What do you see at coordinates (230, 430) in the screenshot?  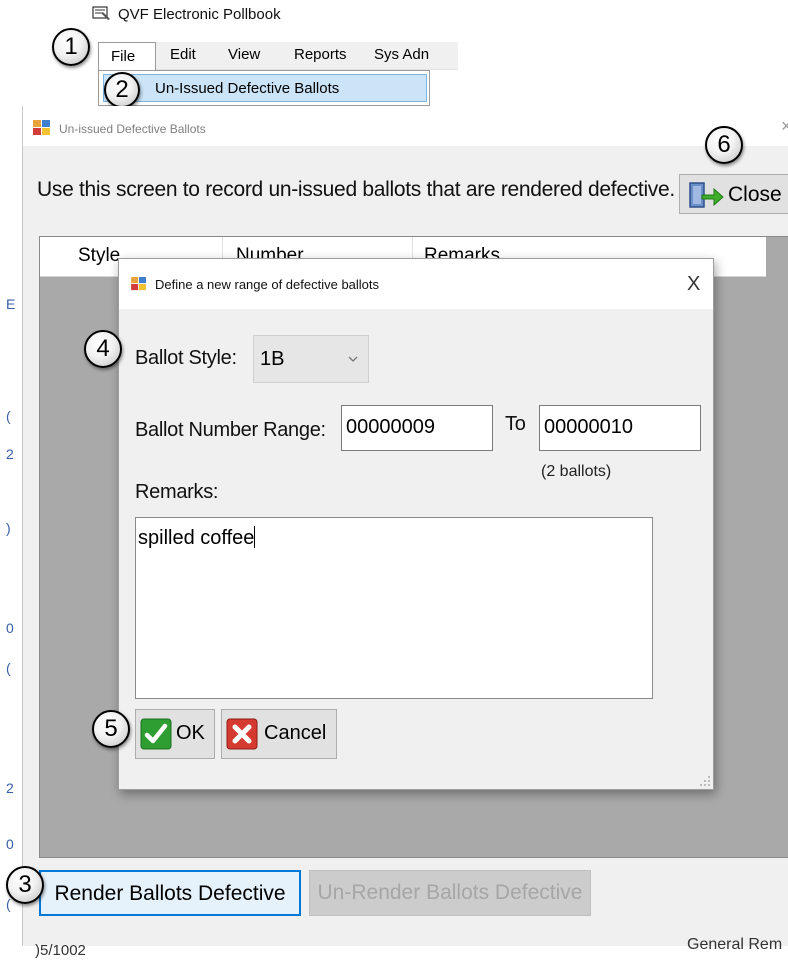 I see `ballot-number-range-label: Ballot Number Range:` at bounding box center [230, 430].